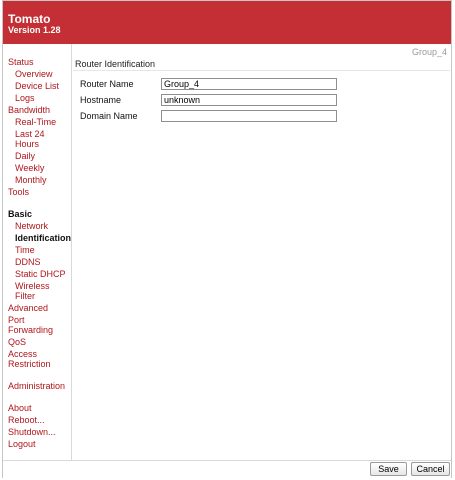 This screenshot has width=455, height=480. I want to click on hostname-input, so click(249, 100).